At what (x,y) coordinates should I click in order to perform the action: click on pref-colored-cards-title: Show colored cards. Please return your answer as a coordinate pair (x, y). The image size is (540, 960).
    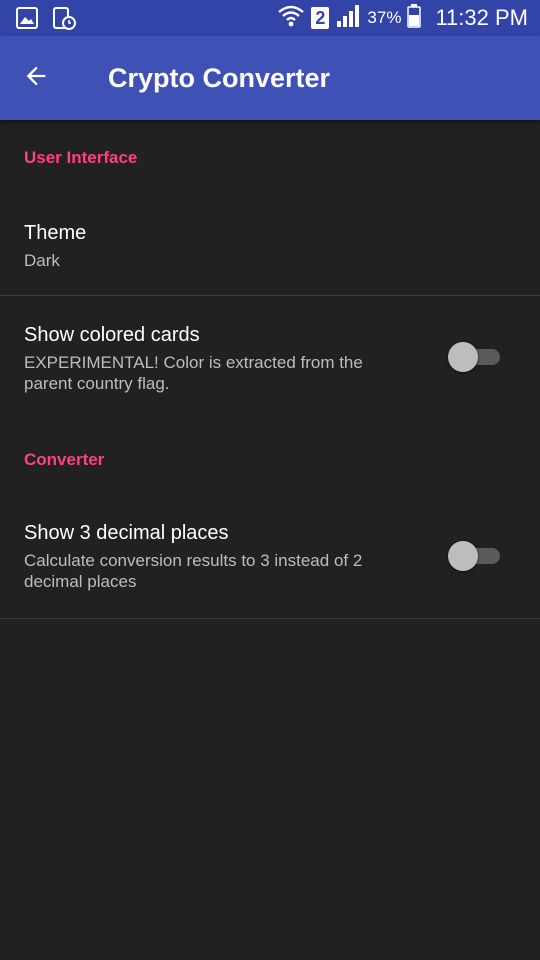
    Looking at the image, I should click on (112, 335).